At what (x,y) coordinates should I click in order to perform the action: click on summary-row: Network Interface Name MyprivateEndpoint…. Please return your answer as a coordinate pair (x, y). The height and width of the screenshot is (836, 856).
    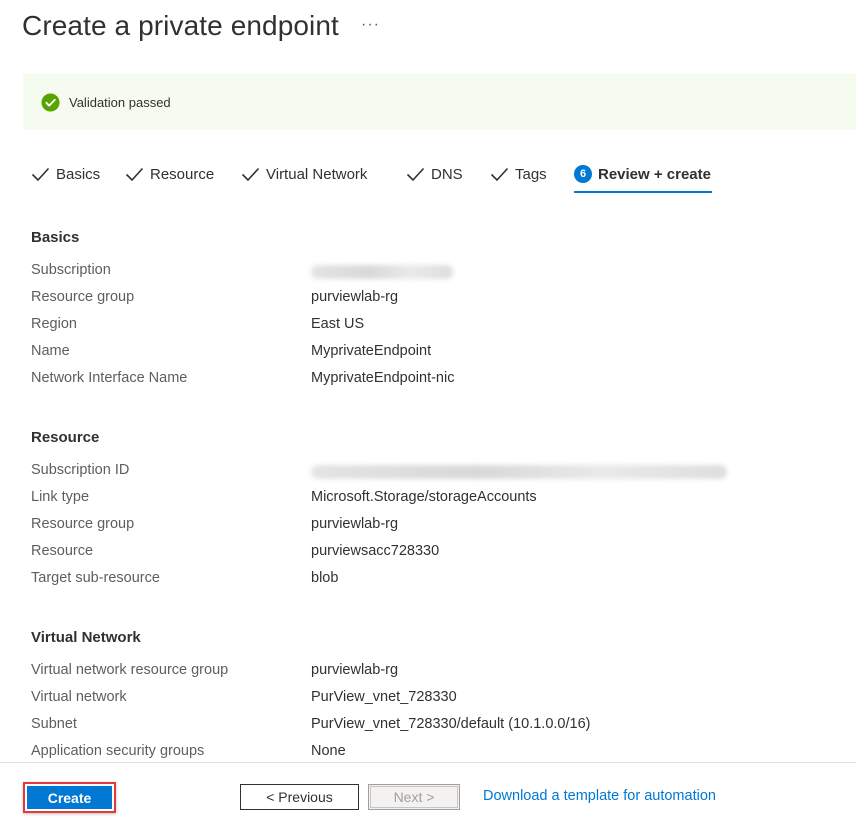
    Looking at the image, I should click on (431, 380).